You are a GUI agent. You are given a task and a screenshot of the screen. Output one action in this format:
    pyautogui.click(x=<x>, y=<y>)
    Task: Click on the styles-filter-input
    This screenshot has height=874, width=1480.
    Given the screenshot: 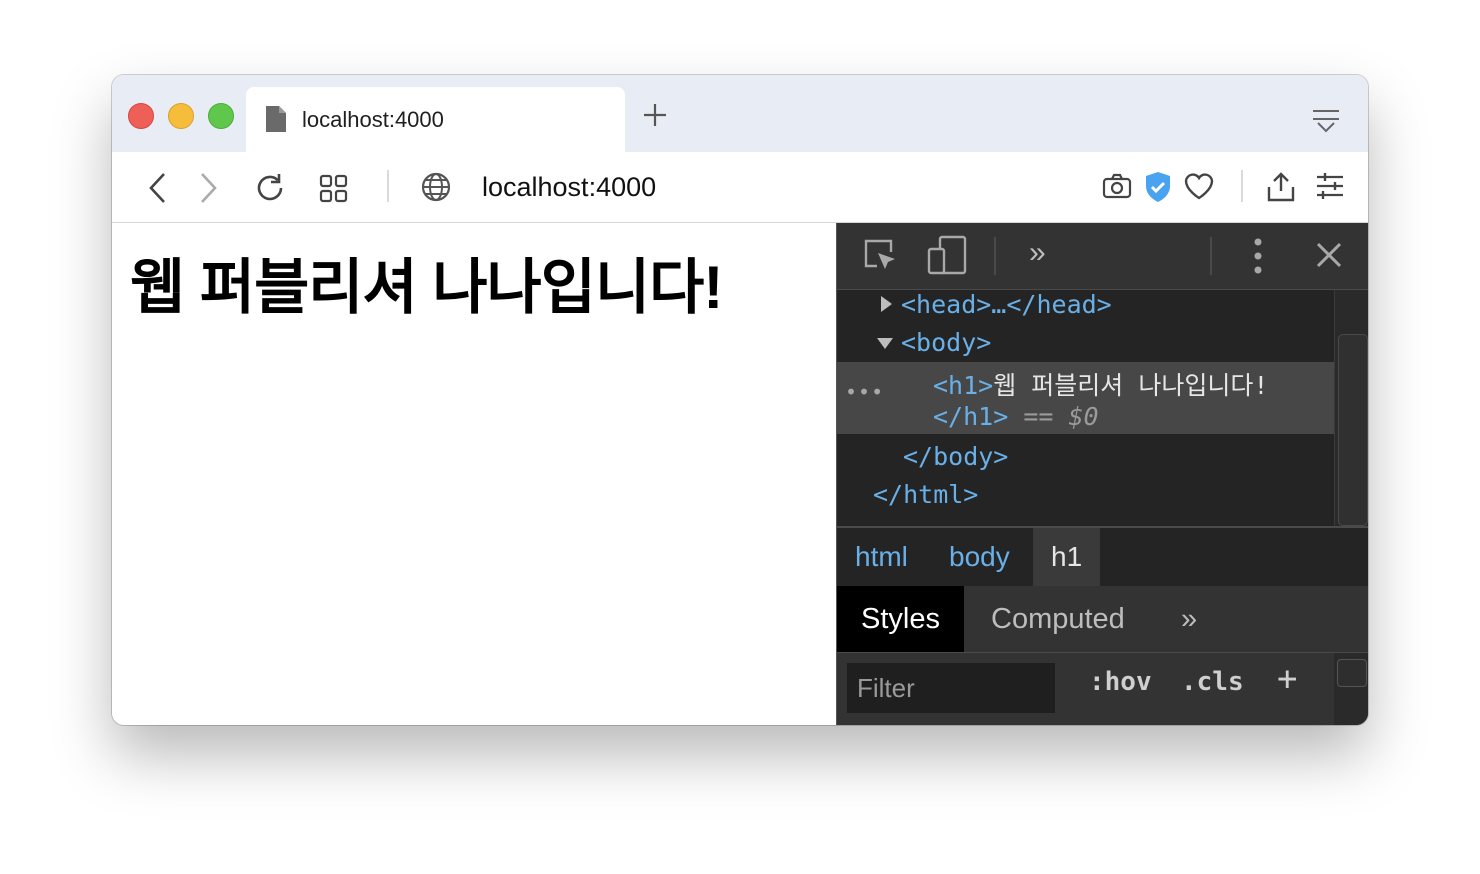 What is the action you would take?
    pyautogui.click(x=951, y=688)
    